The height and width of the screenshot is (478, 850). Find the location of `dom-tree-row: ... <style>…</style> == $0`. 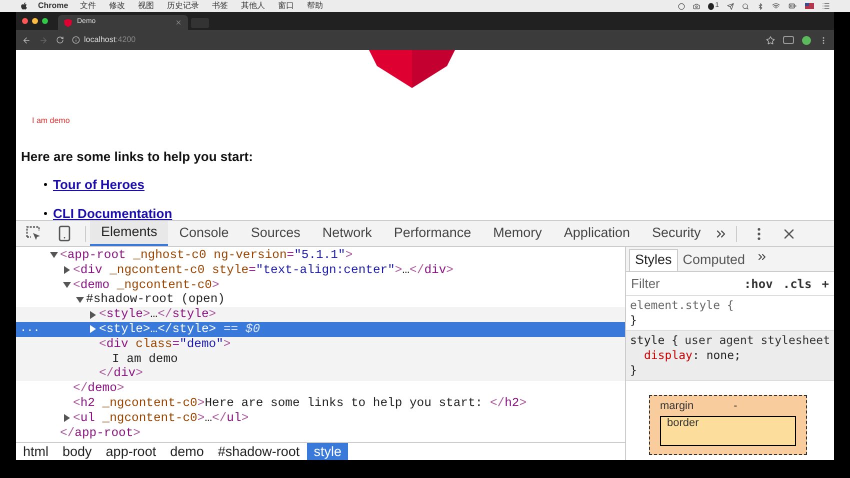

dom-tree-row: ... <style>…</style> == $0 is located at coordinates (320, 329).